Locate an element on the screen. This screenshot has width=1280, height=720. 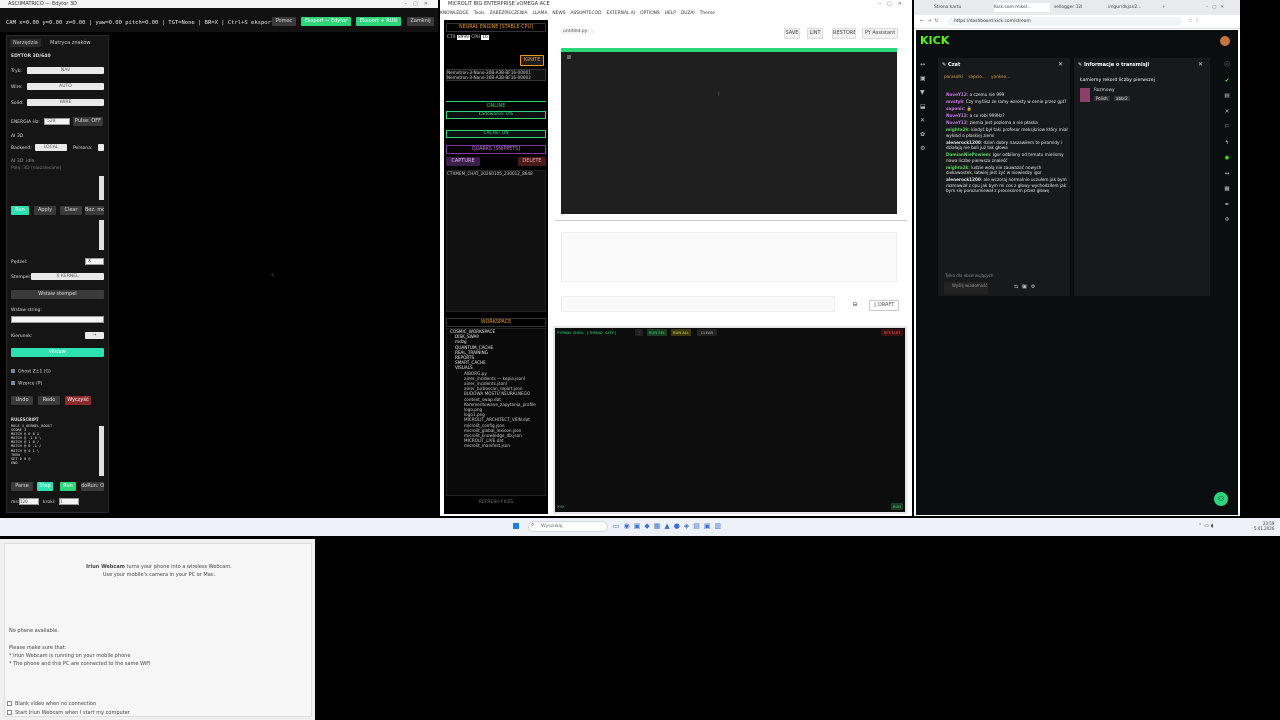
search-box: Wyszukaj is located at coordinates (568, 526).